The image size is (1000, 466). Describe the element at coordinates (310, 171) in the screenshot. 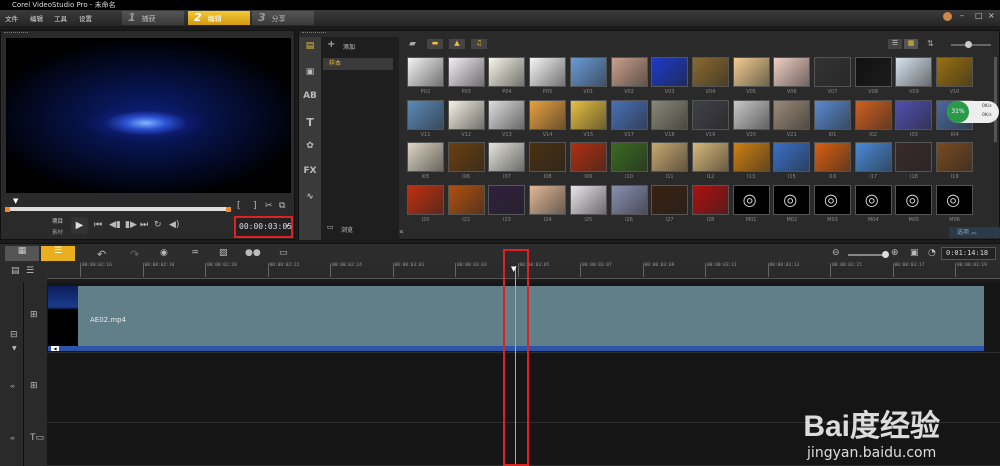

I see `fx-icon: FX` at that location.